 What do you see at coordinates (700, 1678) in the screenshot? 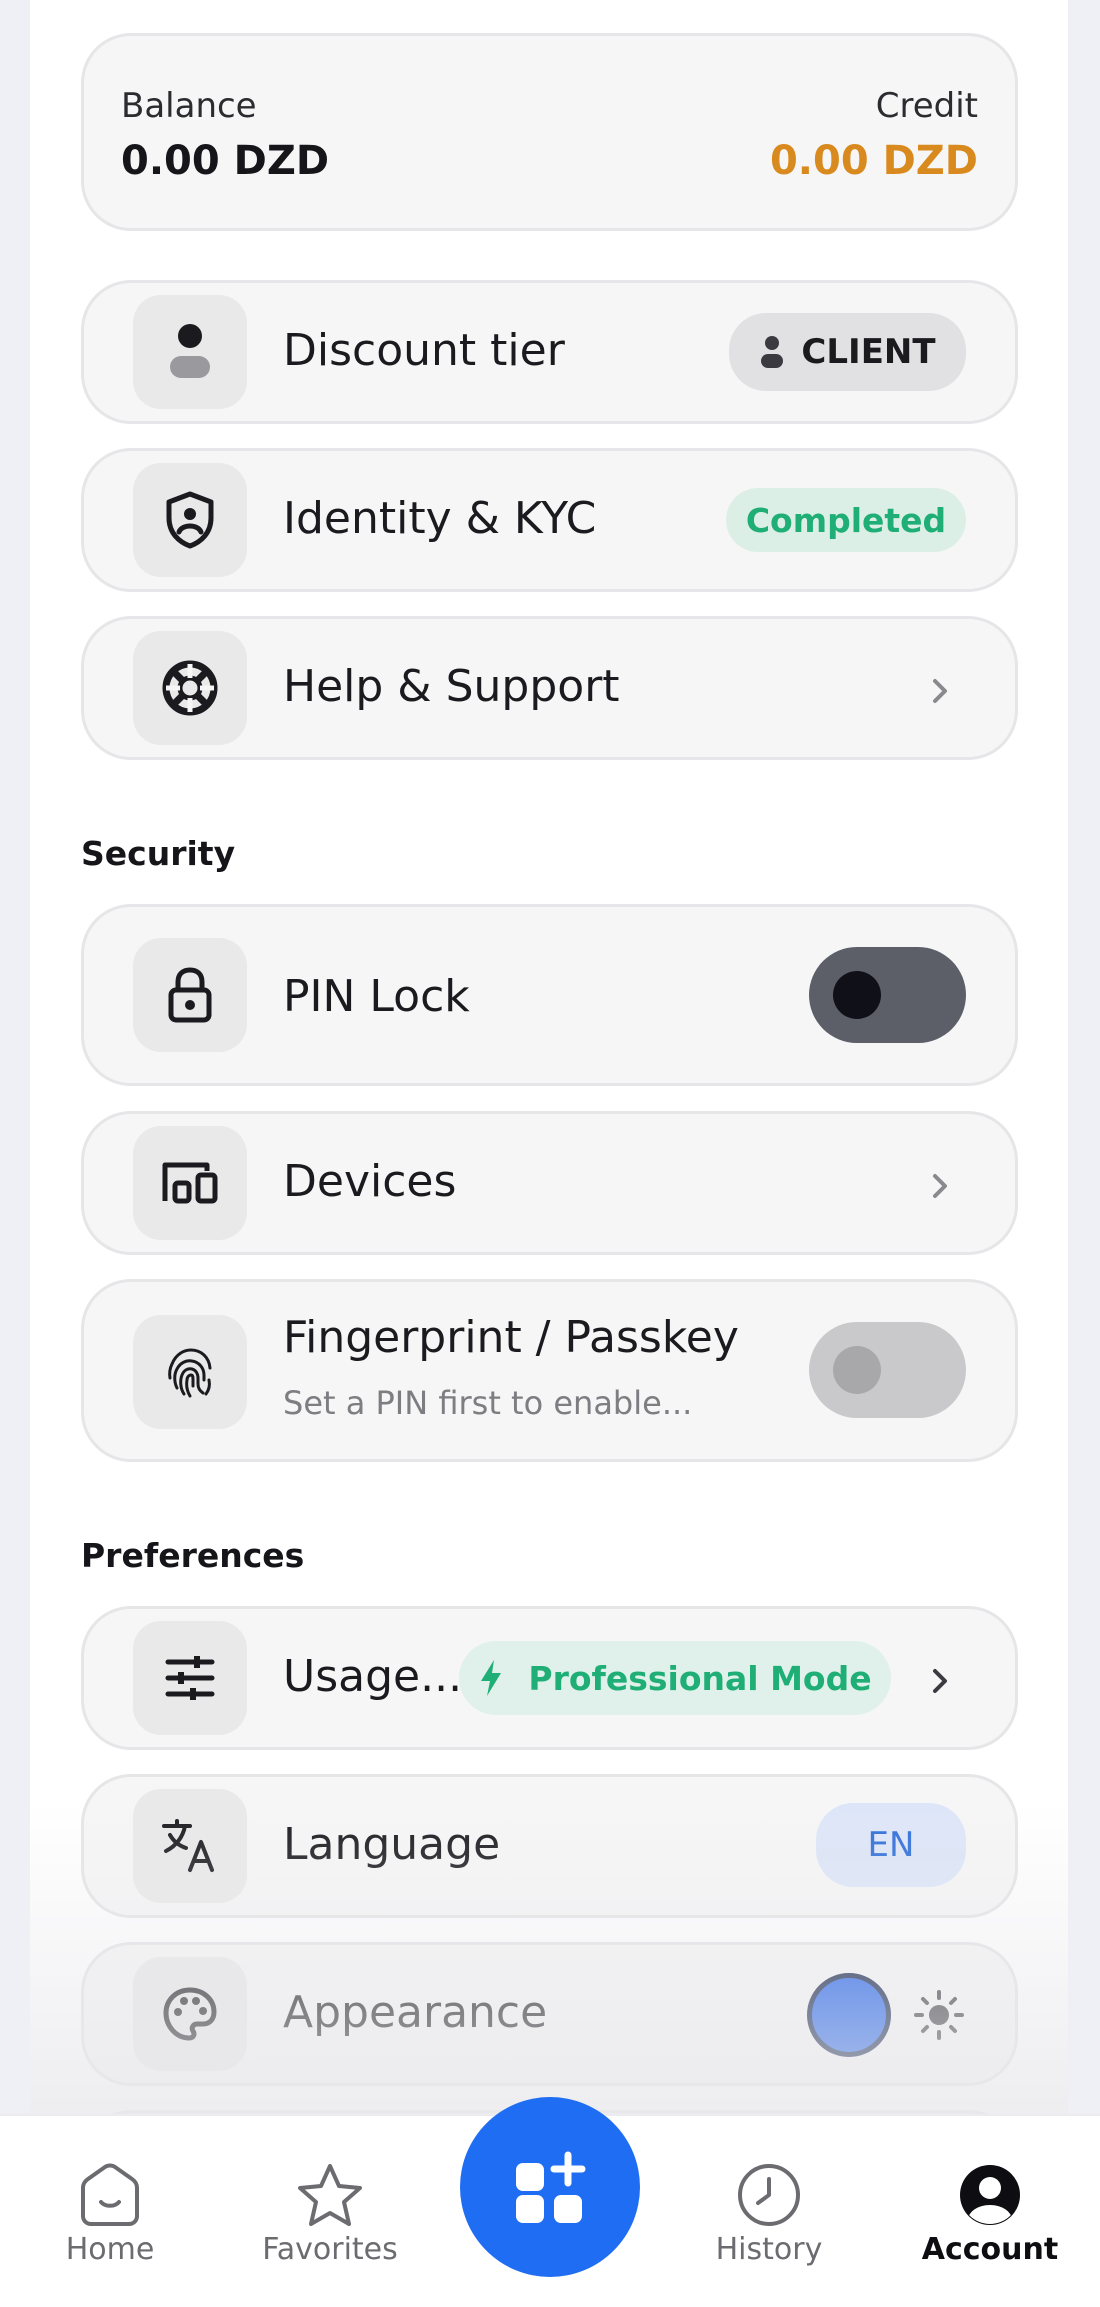
I see `professional-mode-text: Professional Mode` at bounding box center [700, 1678].